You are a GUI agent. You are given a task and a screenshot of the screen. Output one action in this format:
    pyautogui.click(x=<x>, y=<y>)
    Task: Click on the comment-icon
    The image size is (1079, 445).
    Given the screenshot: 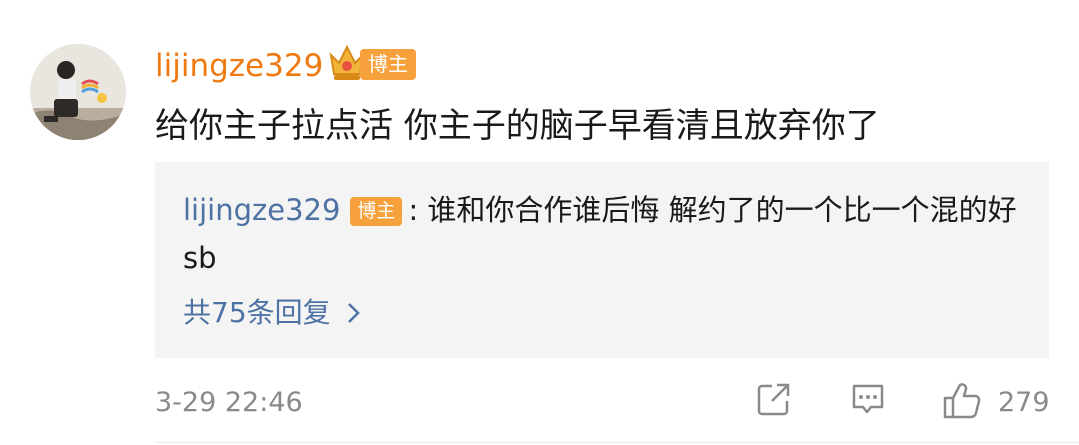 What is the action you would take?
    pyautogui.click(x=868, y=399)
    